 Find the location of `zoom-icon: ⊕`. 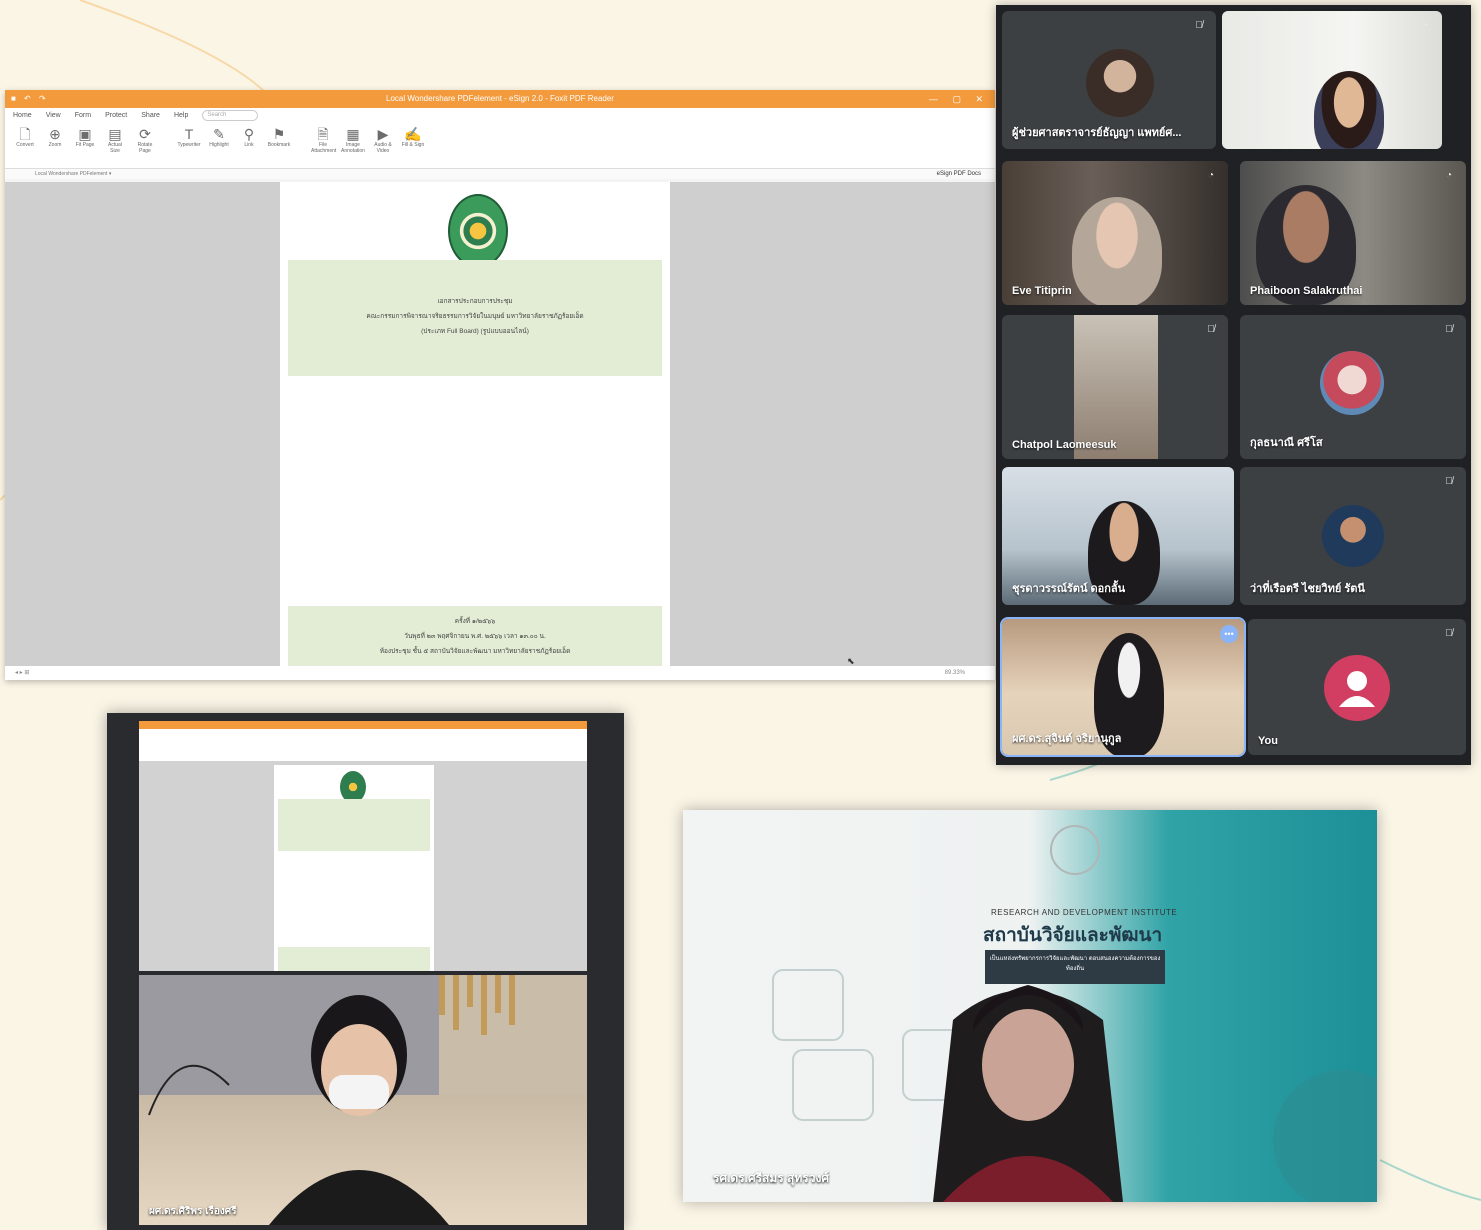

zoom-icon: ⊕ is located at coordinates (55, 134).